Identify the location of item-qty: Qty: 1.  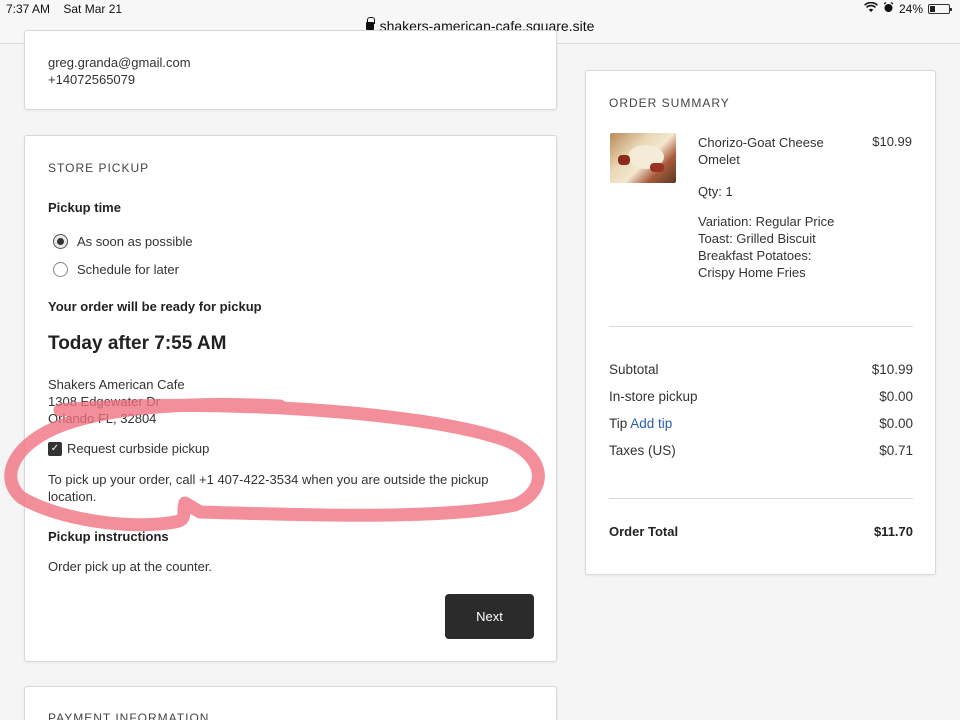
(715, 191).